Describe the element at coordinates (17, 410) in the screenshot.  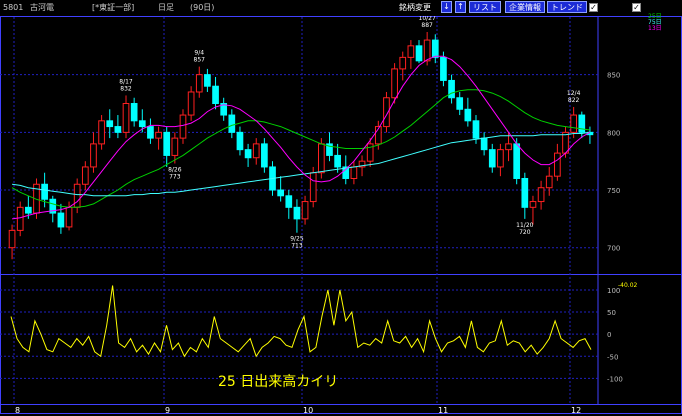
I see `x-month-label-8: 8` at that location.